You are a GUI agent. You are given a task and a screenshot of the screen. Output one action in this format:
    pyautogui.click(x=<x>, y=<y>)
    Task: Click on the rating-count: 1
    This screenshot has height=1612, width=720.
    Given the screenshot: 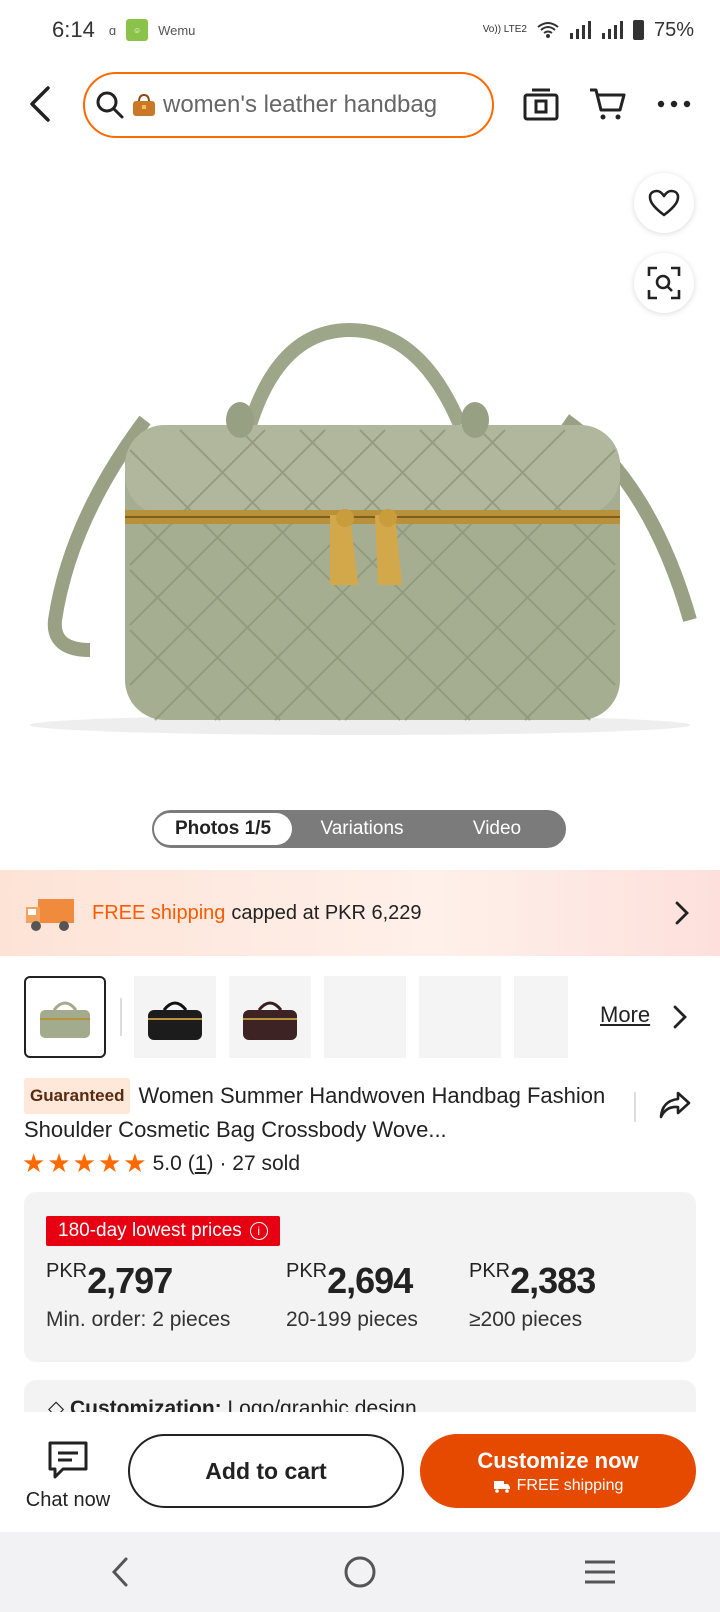 What is the action you would take?
    pyautogui.click(x=201, y=1164)
    